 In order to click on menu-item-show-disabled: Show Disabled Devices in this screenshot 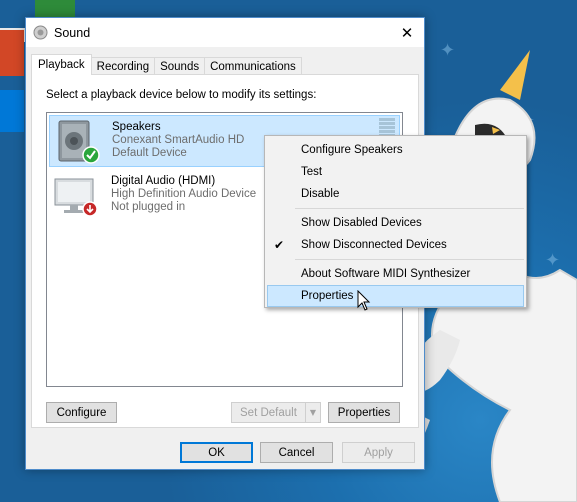, I will do `click(395, 223)`.